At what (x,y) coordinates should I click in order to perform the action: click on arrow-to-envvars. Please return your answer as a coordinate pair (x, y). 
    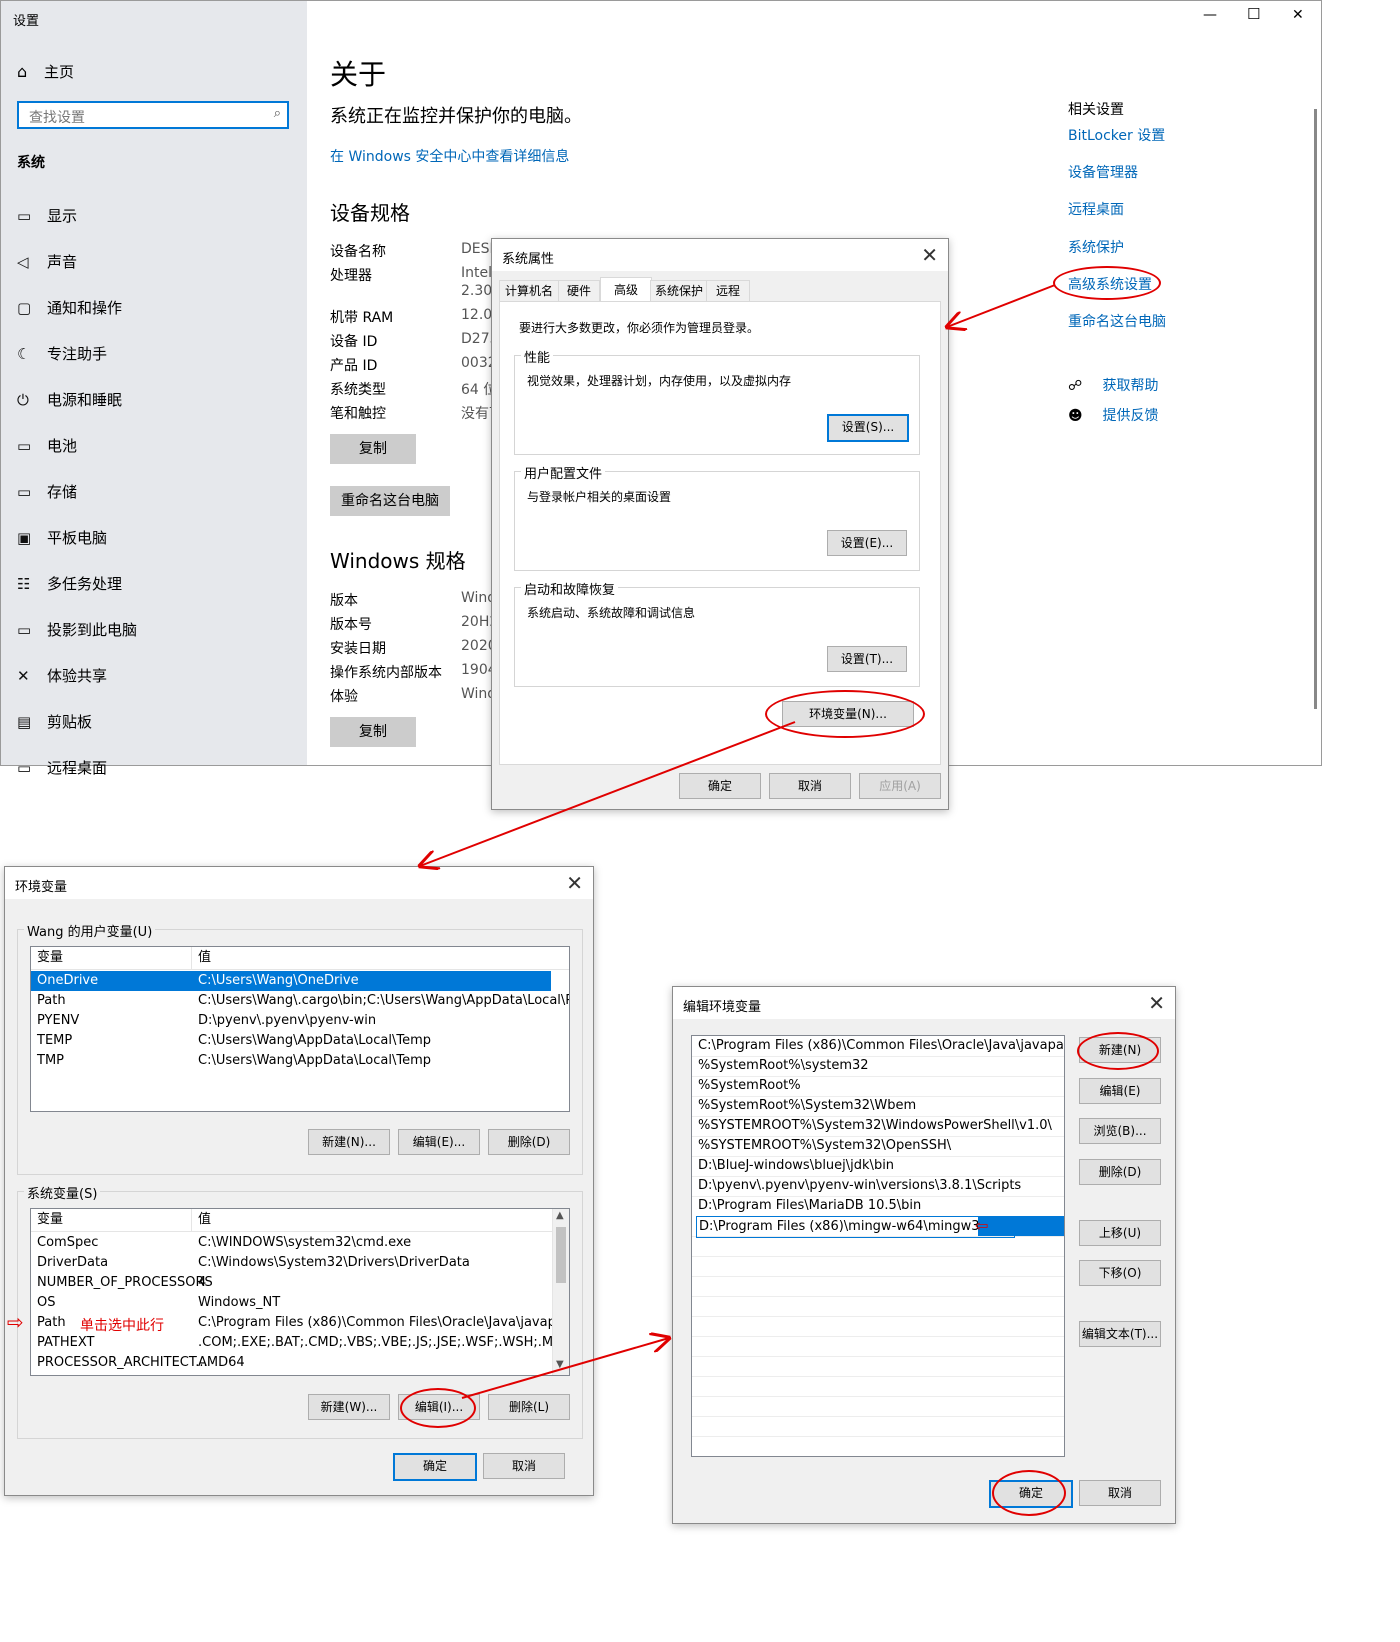
    Looking at the image, I should click on (608, 793).